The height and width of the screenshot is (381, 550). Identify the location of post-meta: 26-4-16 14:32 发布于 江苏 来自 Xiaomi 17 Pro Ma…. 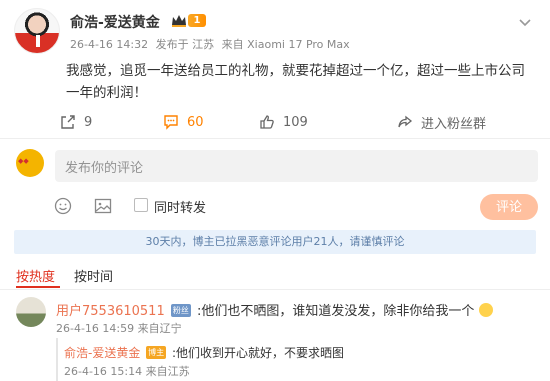
(212, 44).